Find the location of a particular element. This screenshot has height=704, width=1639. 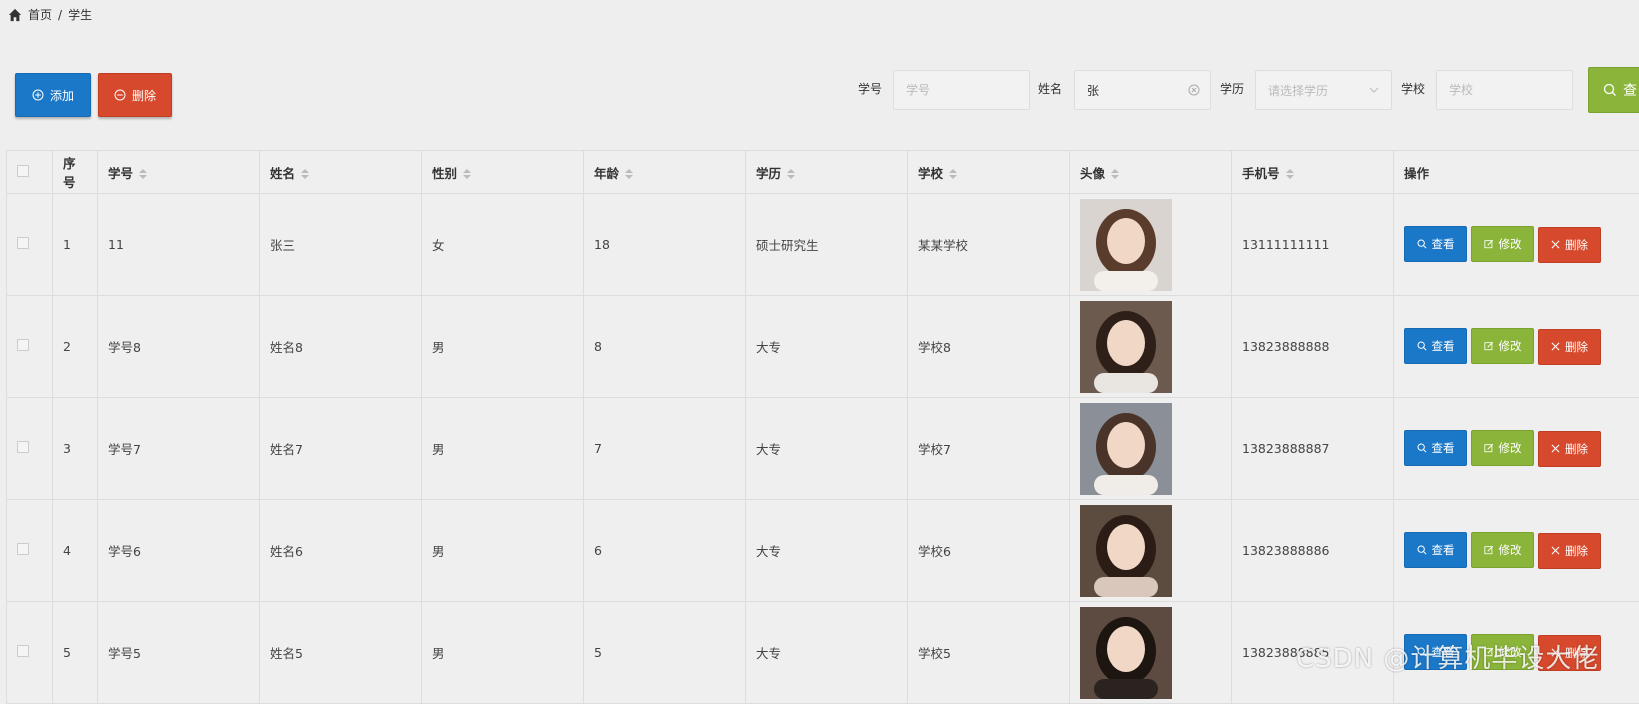

row-education: 大专 is located at coordinates (827, 347).